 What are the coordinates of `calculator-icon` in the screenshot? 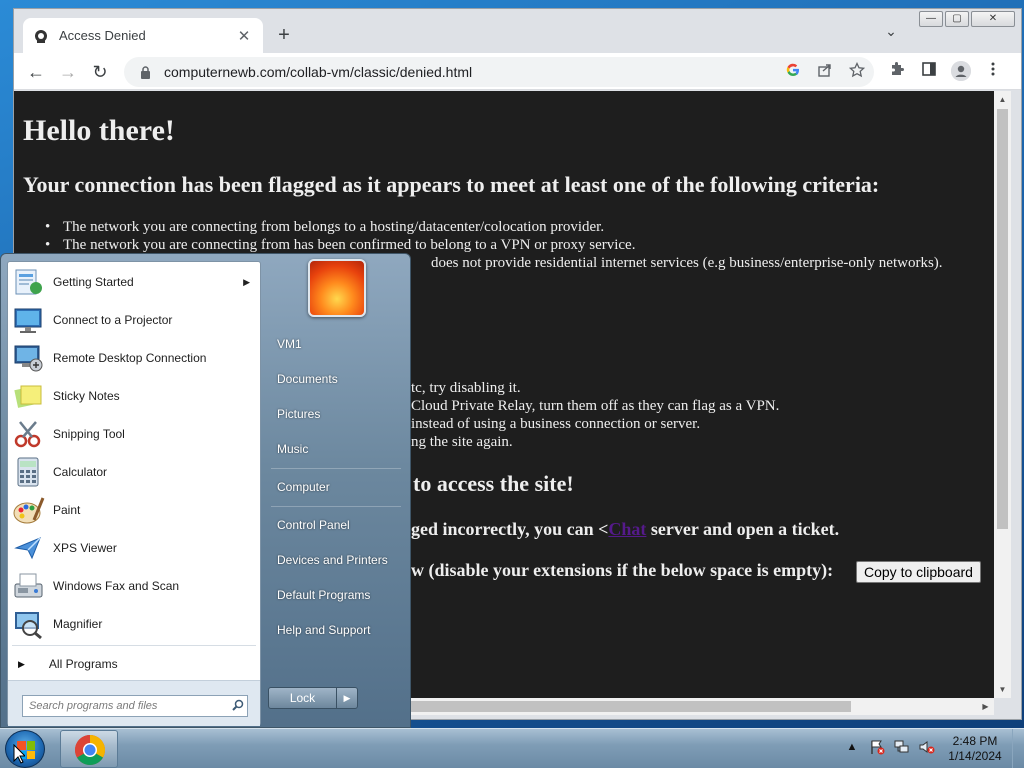 It's located at (29, 472).